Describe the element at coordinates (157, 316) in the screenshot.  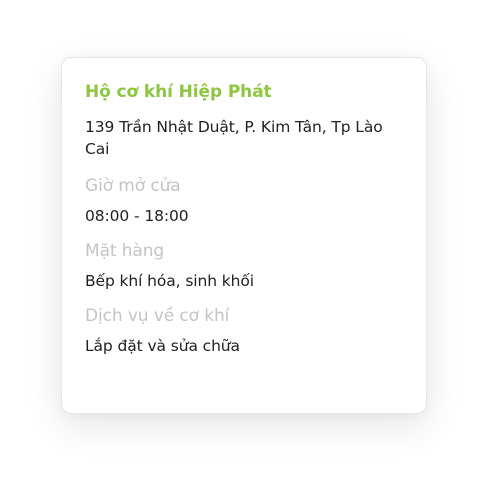
I see `services-label: Dịch vụ về cơ khí` at that location.